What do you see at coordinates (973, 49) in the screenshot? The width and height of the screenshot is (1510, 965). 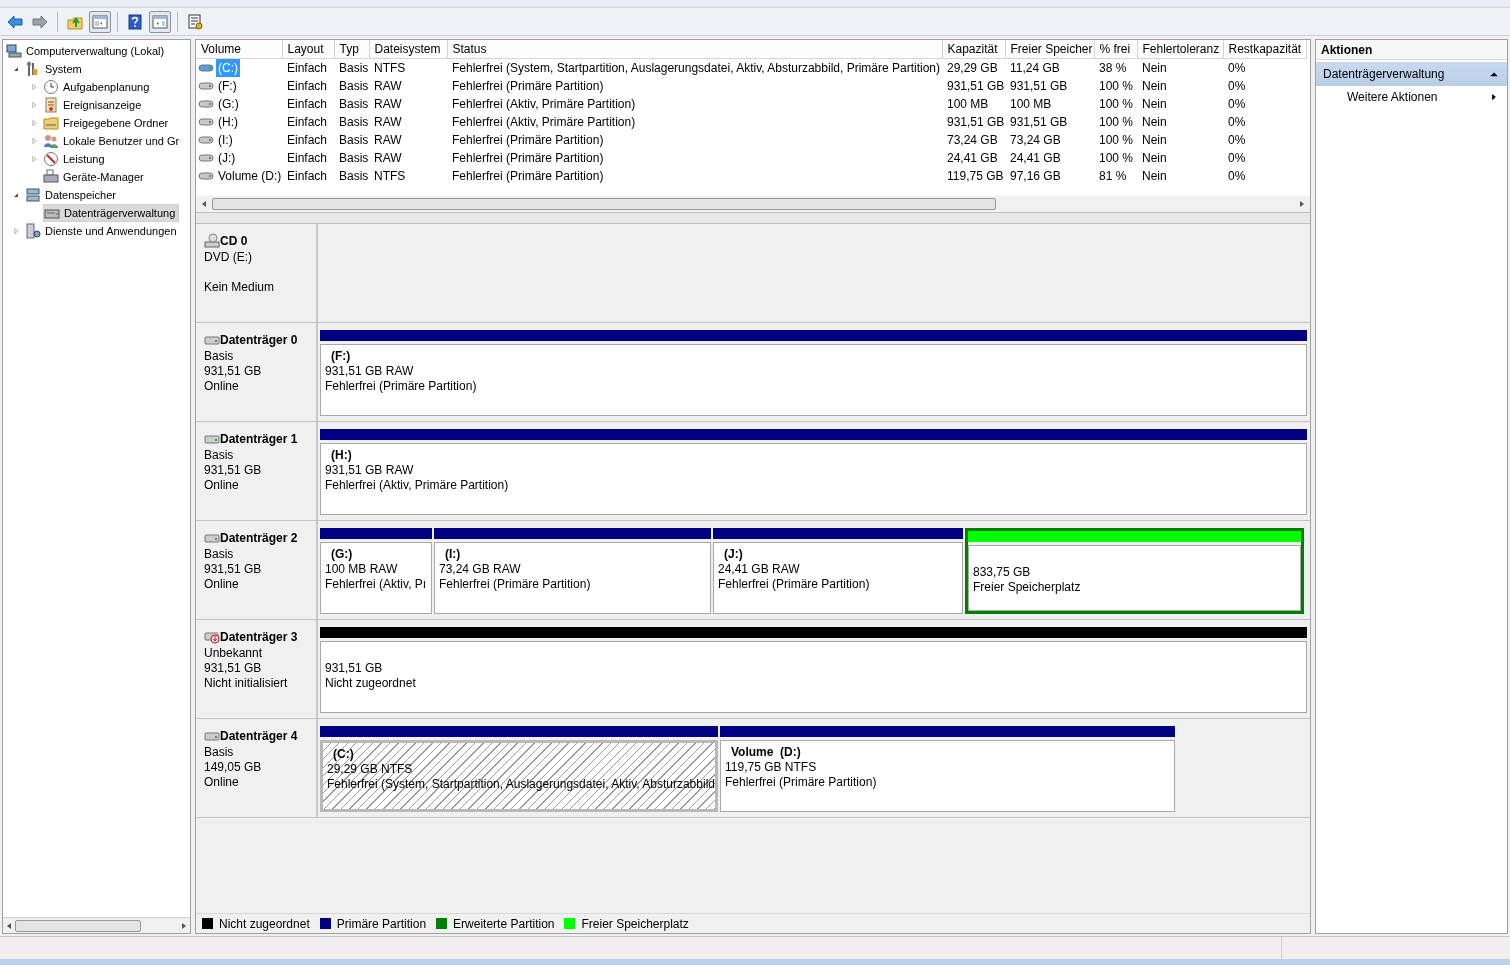 I see `column-header: Kapazität` at bounding box center [973, 49].